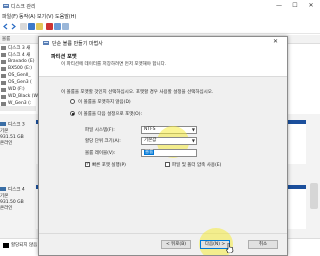  I want to click on volume-name: 디스크 3 새, so click(19, 48).